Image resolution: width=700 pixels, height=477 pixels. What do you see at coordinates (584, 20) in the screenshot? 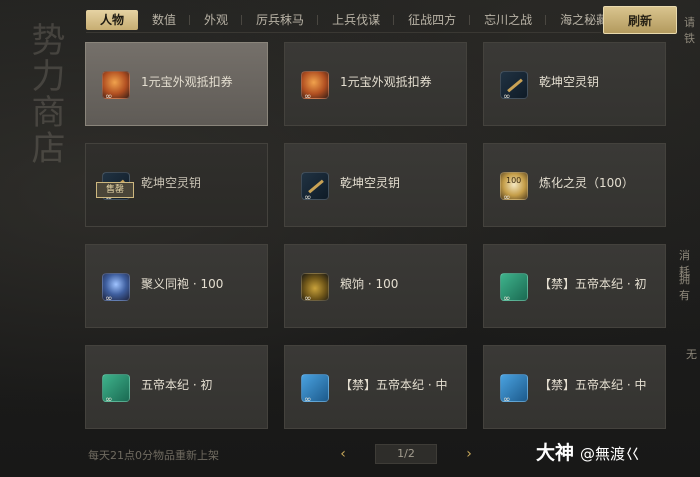
I see `tab-label: 海之秘藏` at bounding box center [584, 20].